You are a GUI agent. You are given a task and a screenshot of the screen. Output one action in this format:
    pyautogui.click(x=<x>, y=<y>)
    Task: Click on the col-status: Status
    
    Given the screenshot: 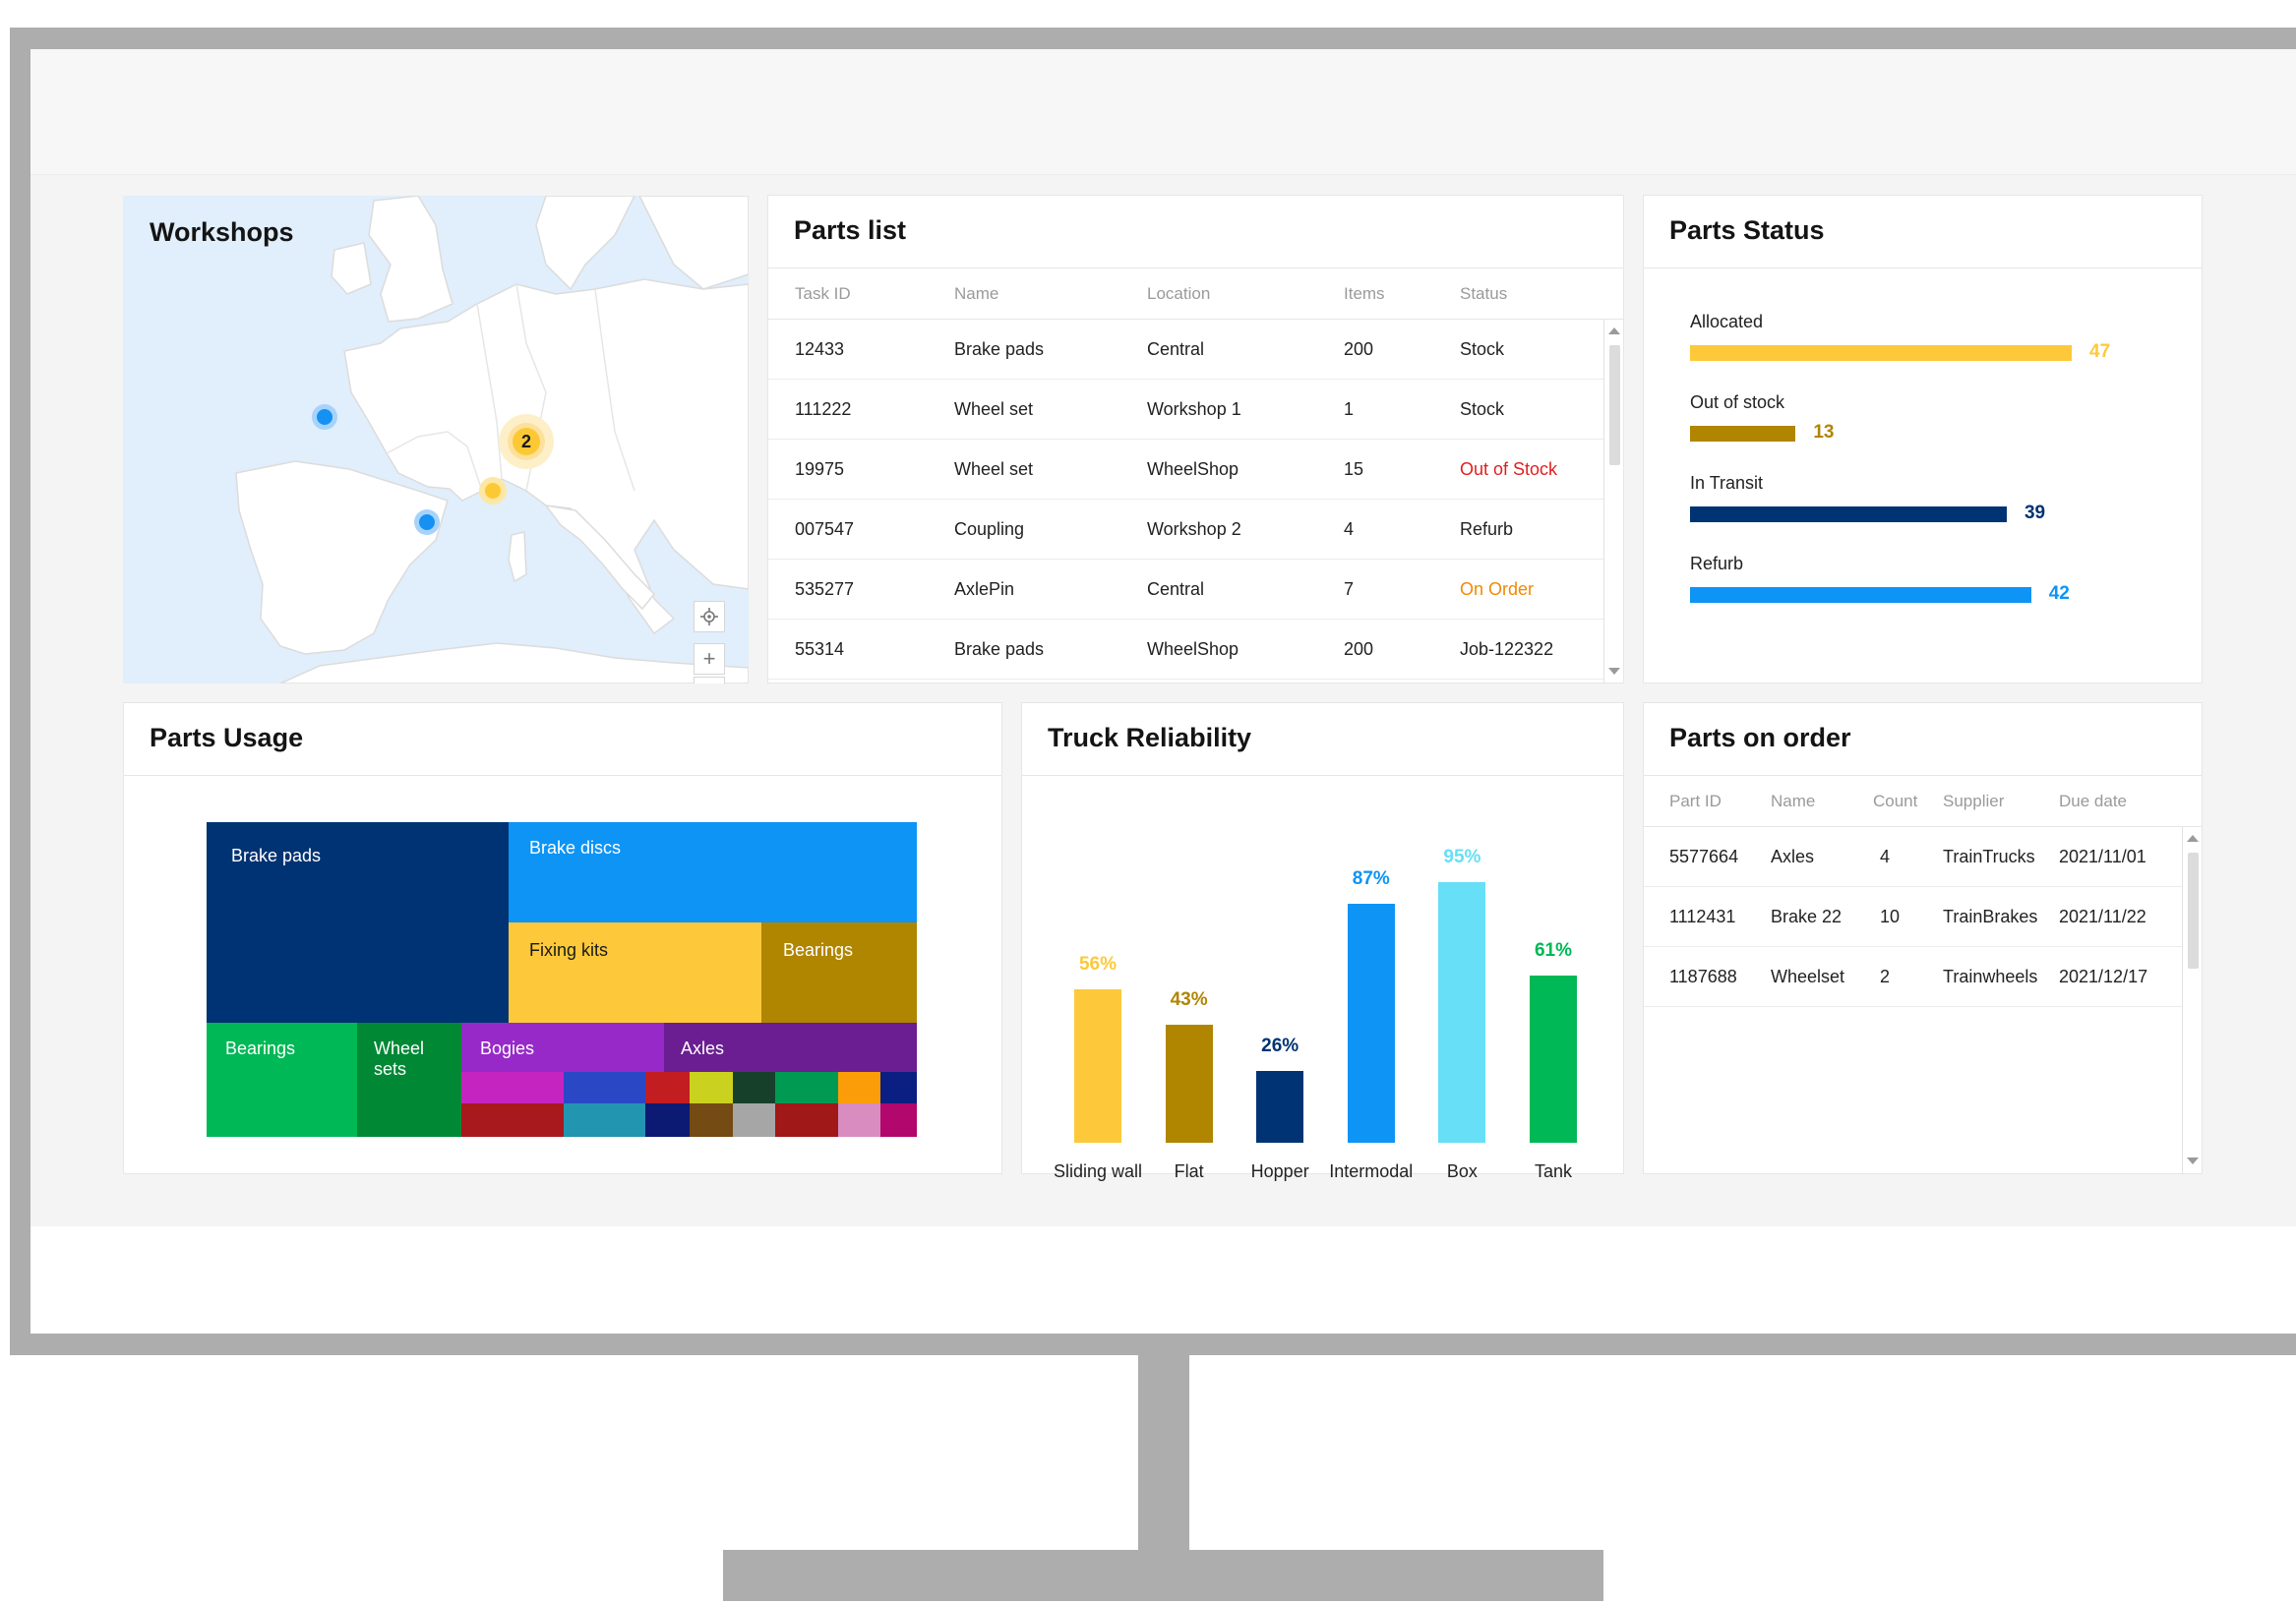 What is the action you would take?
    pyautogui.click(x=1483, y=294)
    